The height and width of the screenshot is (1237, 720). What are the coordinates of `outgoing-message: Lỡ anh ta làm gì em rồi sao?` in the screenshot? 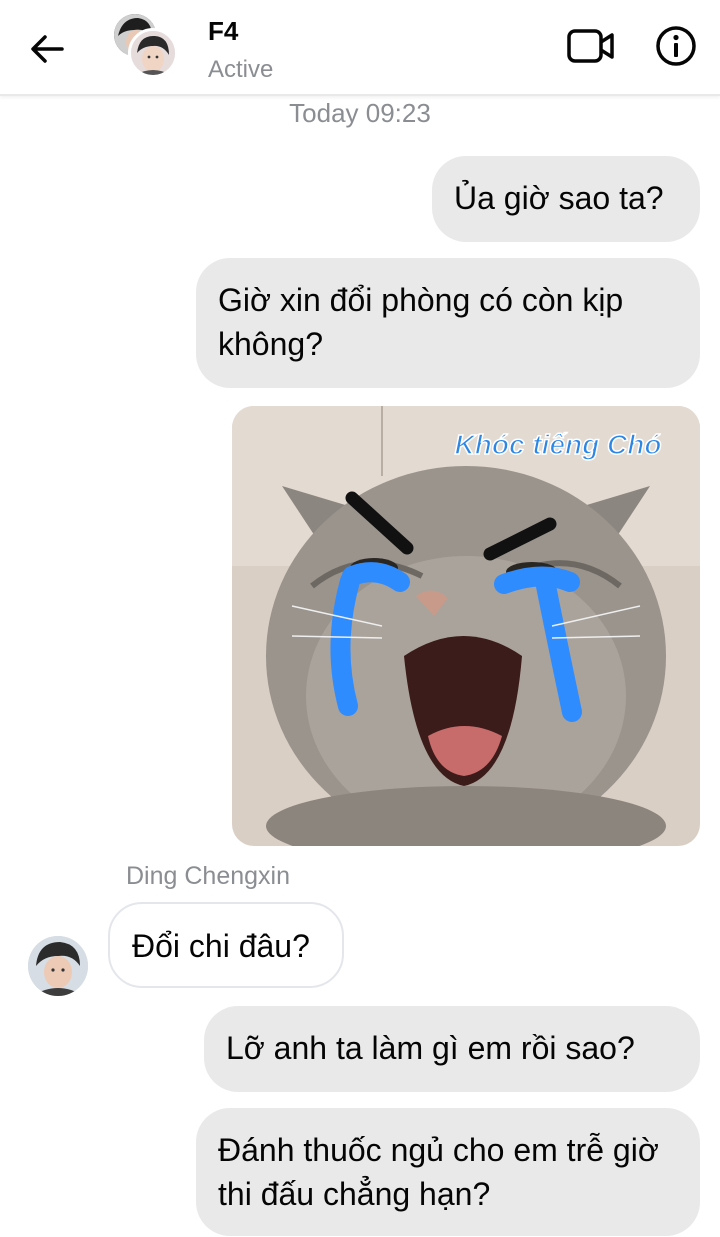 It's located at (452, 1049).